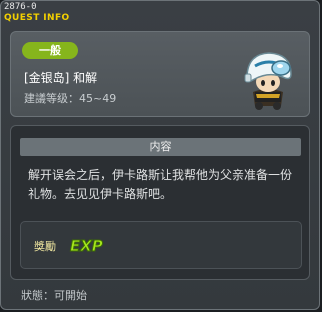 The width and height of the screenshot is (322, 312). What do you see at coordinates (161, 245) in the screenshot?
I see `reward-box: 獎勵 EXP` at bounding box center [161, 245].